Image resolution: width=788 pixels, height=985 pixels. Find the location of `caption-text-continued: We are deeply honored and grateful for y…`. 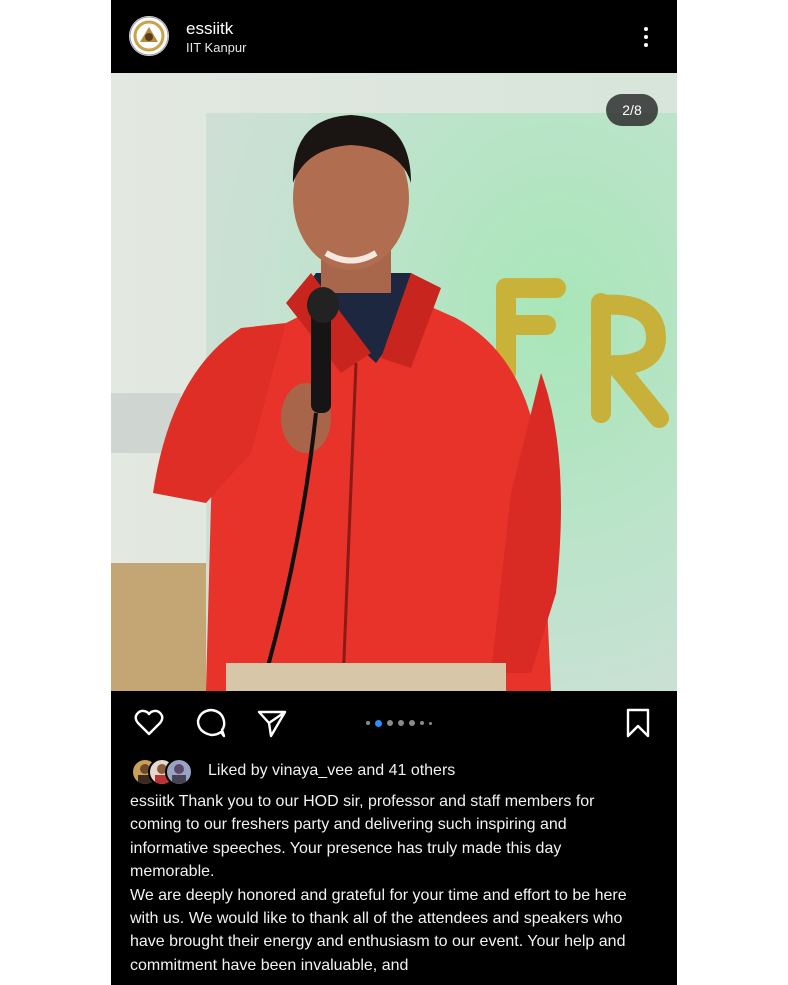

caption-text-continued: We are deeply honored and grateful for y… is located at coordinates (378, 930).